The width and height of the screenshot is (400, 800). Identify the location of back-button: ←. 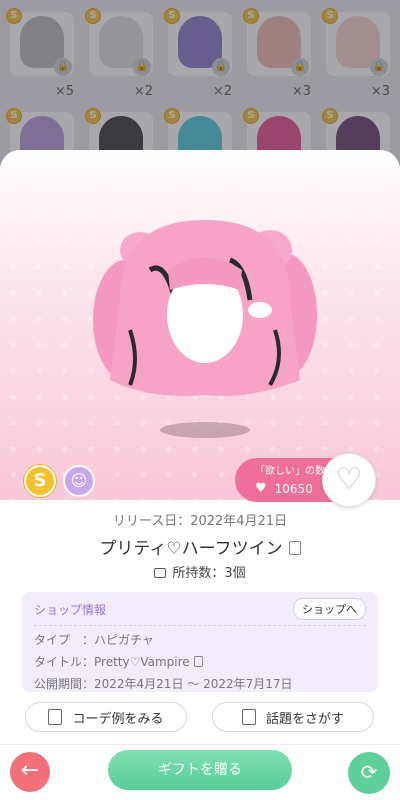
(30, 772).